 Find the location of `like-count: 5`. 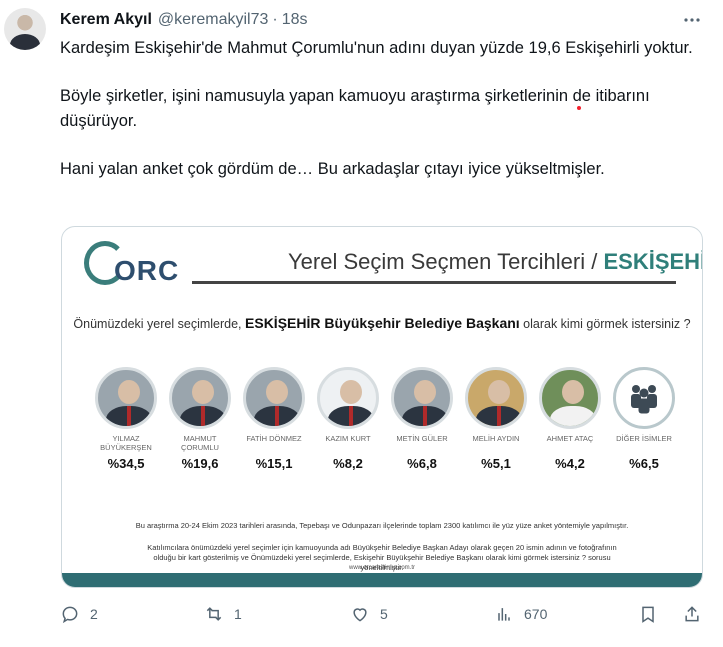

like-count: 5 is located at coordinates (384, 614).